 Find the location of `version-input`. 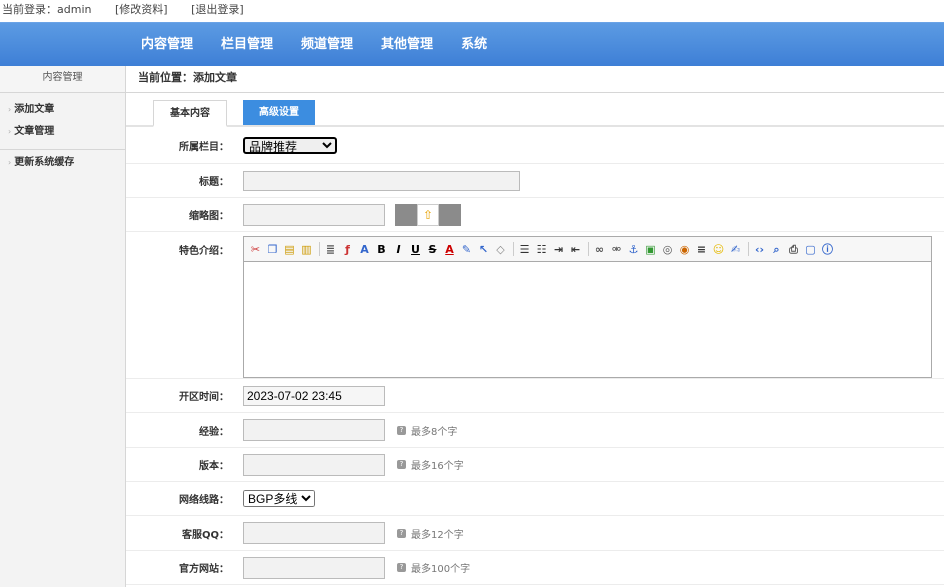

version-input is located at coordinates (314, 464).